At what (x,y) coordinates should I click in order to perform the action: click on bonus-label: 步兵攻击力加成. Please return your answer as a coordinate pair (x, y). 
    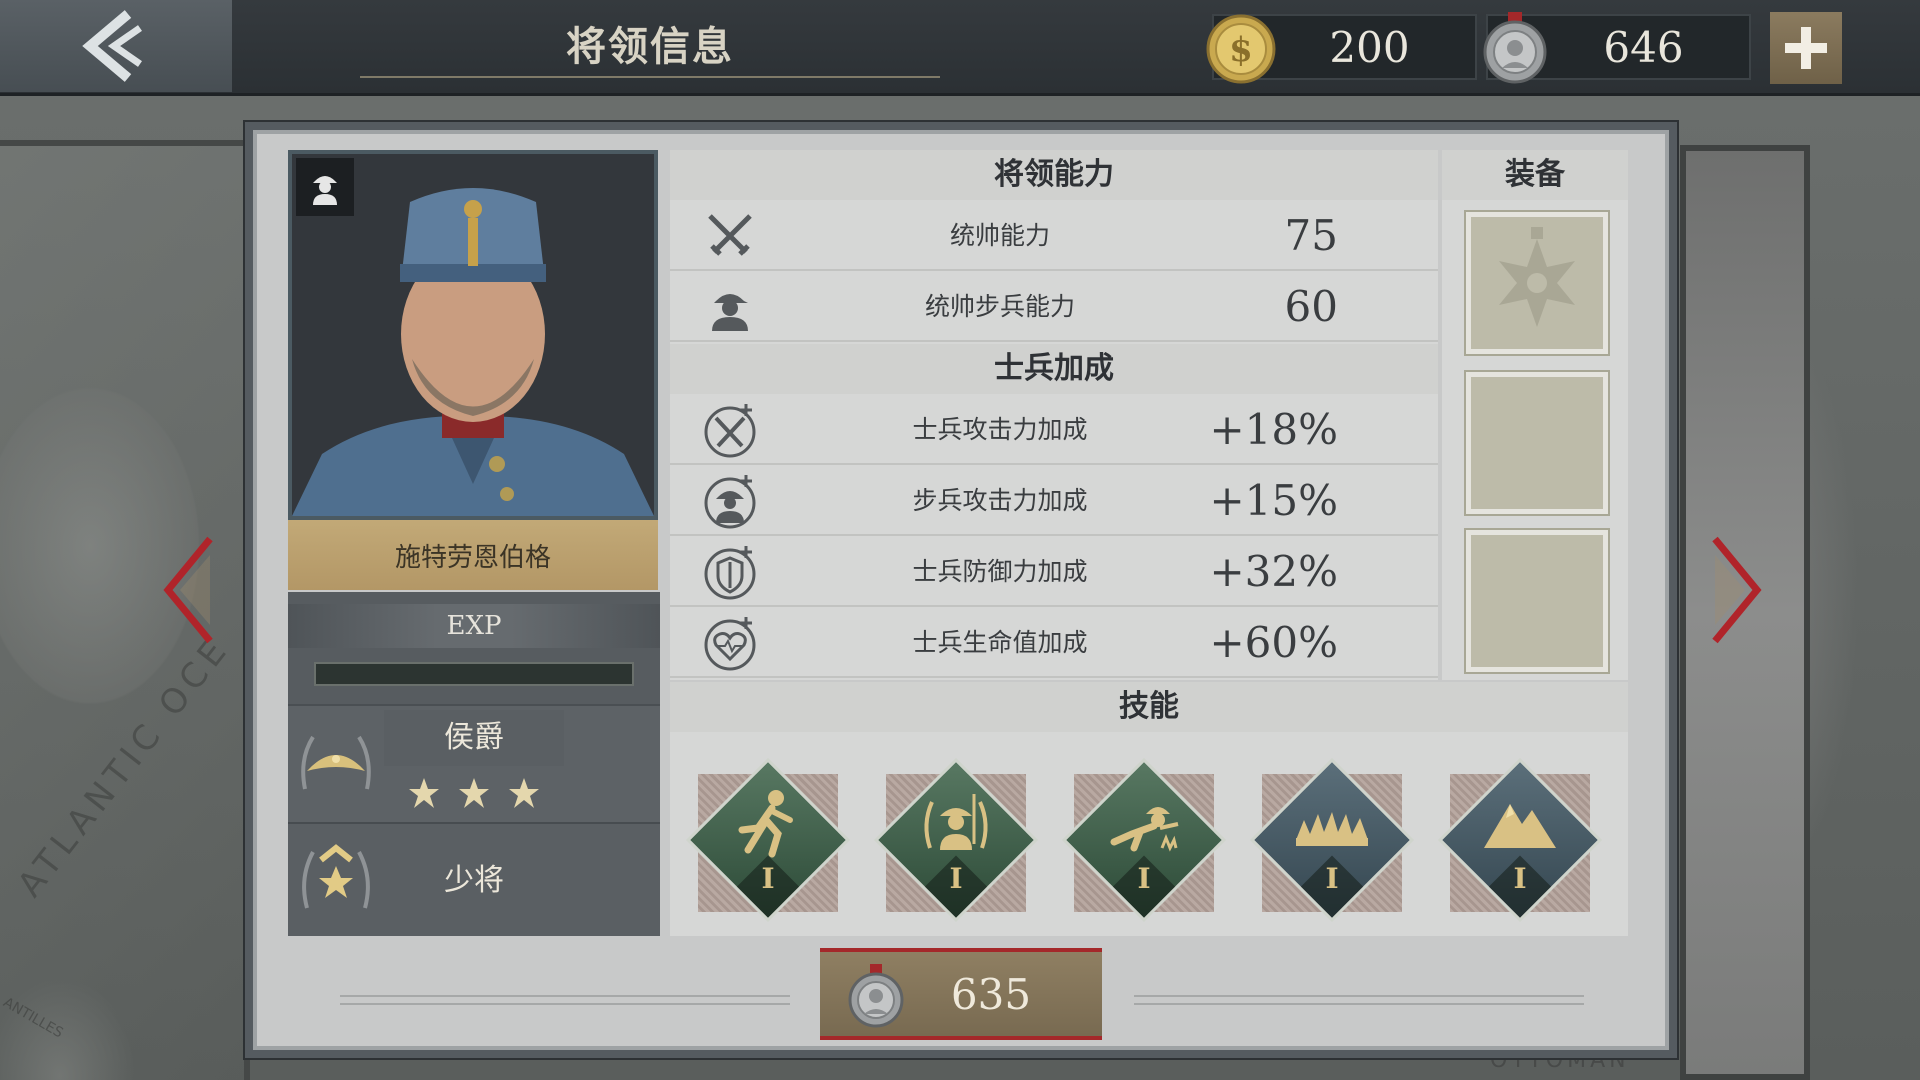
    Looking at the image, I should click on (1000, 500).